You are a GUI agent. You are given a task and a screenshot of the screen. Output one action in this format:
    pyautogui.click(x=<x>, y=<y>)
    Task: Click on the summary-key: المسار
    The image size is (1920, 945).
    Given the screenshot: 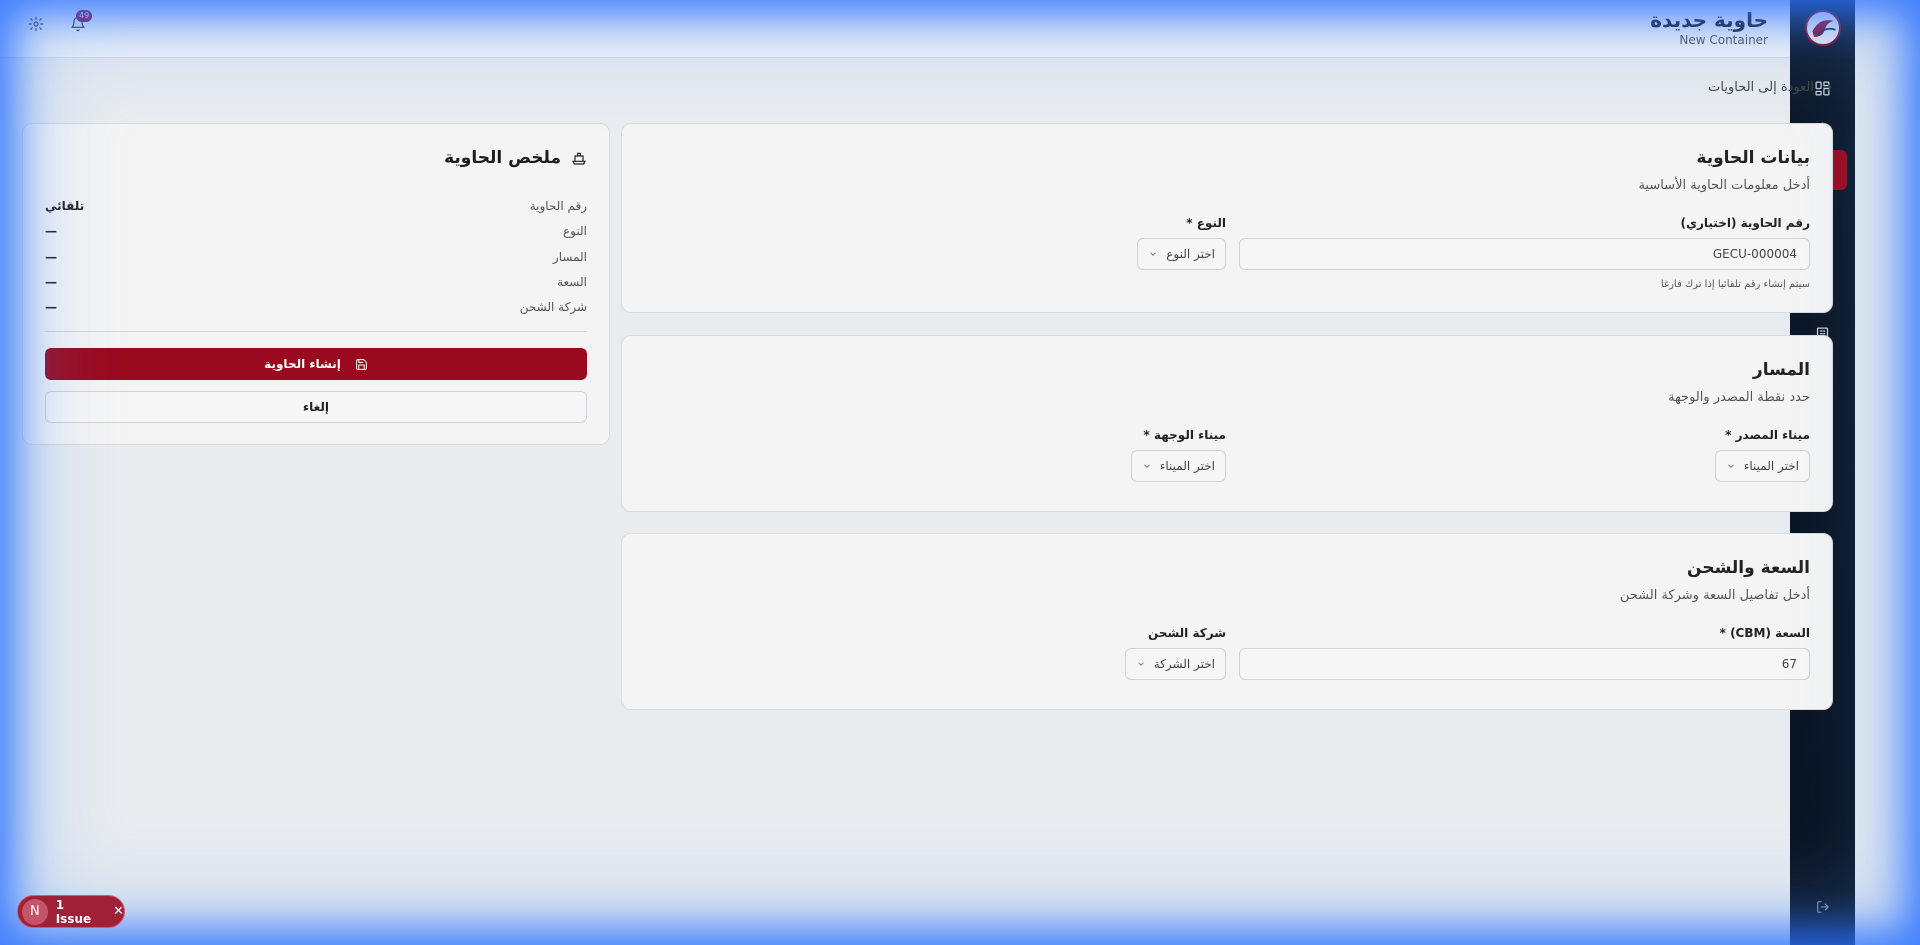 What is the action you would take?
    pyautogui.click(x=569, y=257)
    